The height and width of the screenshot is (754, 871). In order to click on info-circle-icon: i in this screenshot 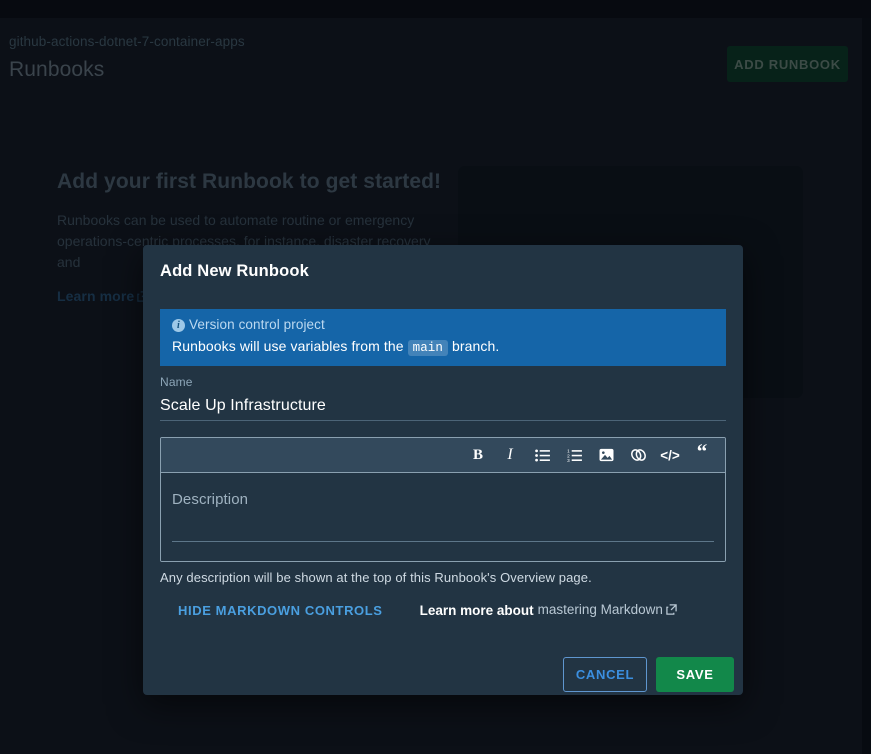, I will do `click(178, 325)`.